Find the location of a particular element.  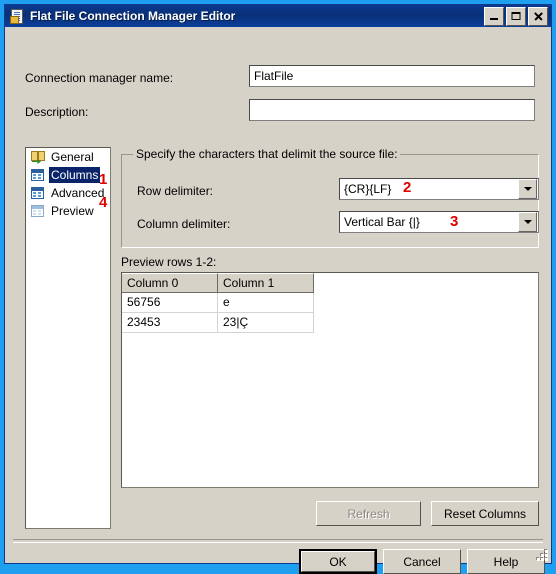

advanced-grid-icon is located at coordinates (38, 193).